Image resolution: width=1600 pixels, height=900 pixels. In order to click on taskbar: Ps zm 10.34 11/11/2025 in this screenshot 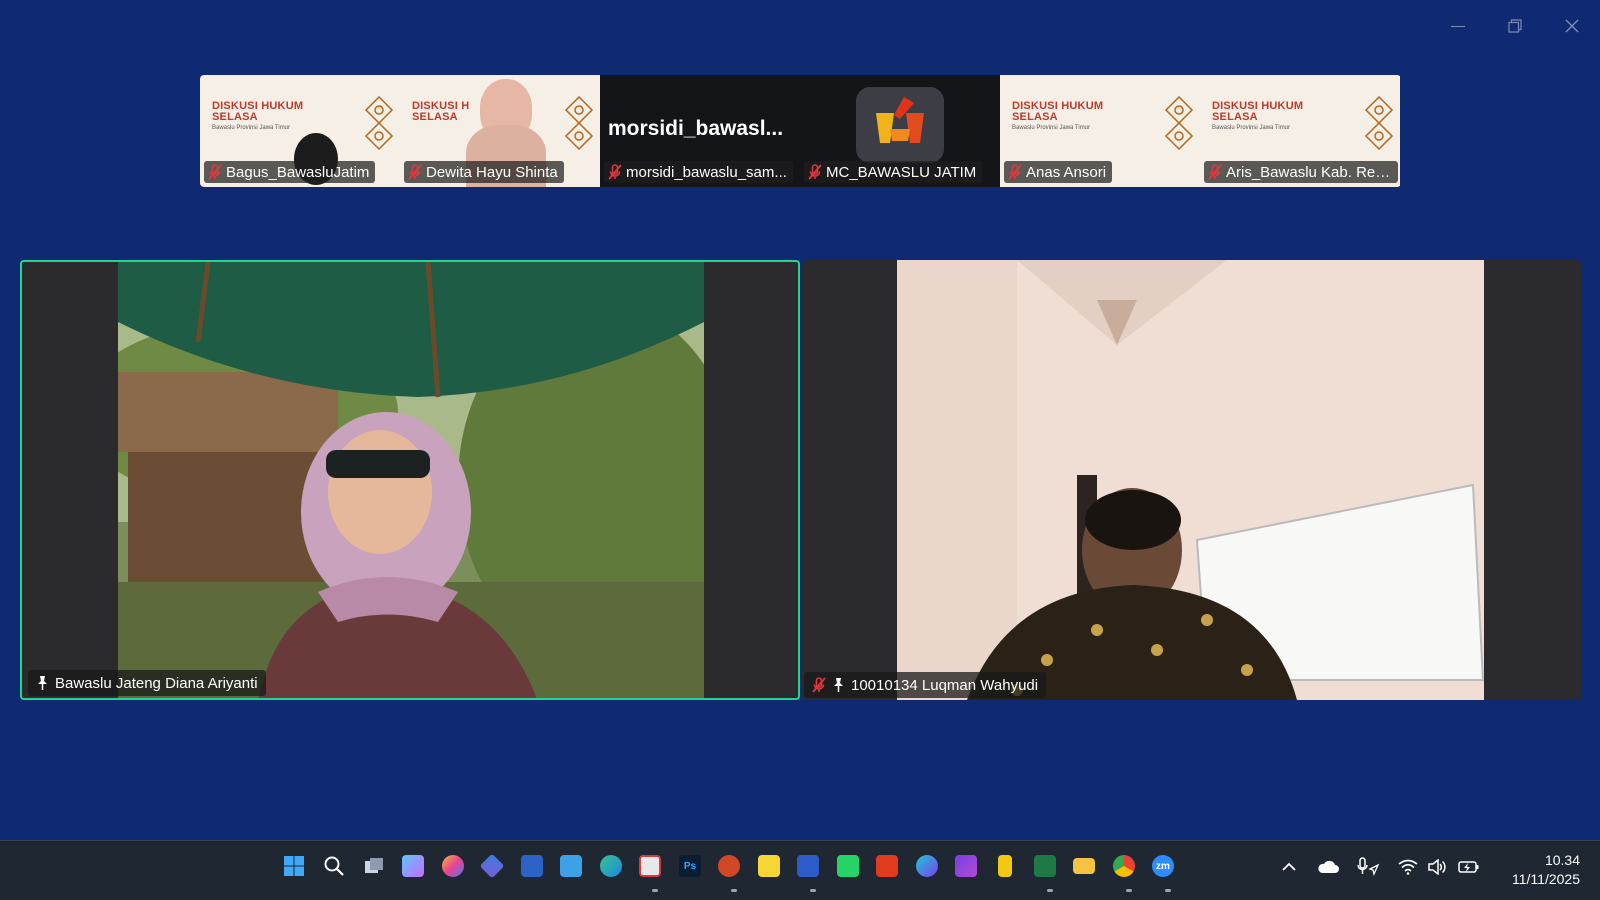, I will do `click(800, 870)`.